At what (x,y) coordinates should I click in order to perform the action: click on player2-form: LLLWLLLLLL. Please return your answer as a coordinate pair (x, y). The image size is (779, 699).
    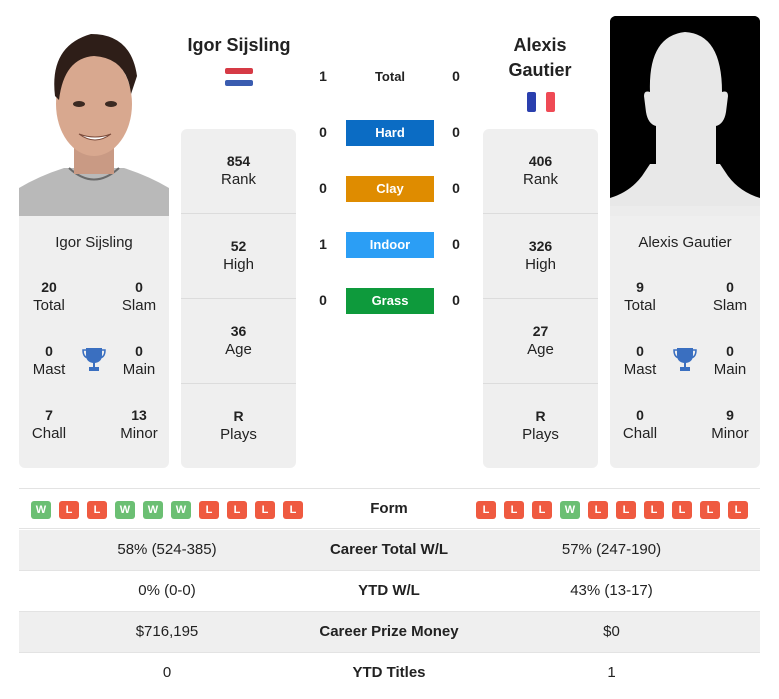
    Looking at the image, I should click on (612, 510).